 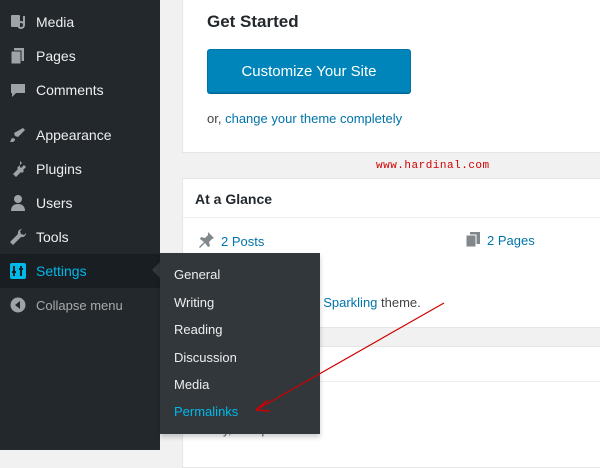 What do you see at coordinates (52, 237) in the screenshot?
I see `sidebar-item-label: Tools` at bounding box center [52, 237].